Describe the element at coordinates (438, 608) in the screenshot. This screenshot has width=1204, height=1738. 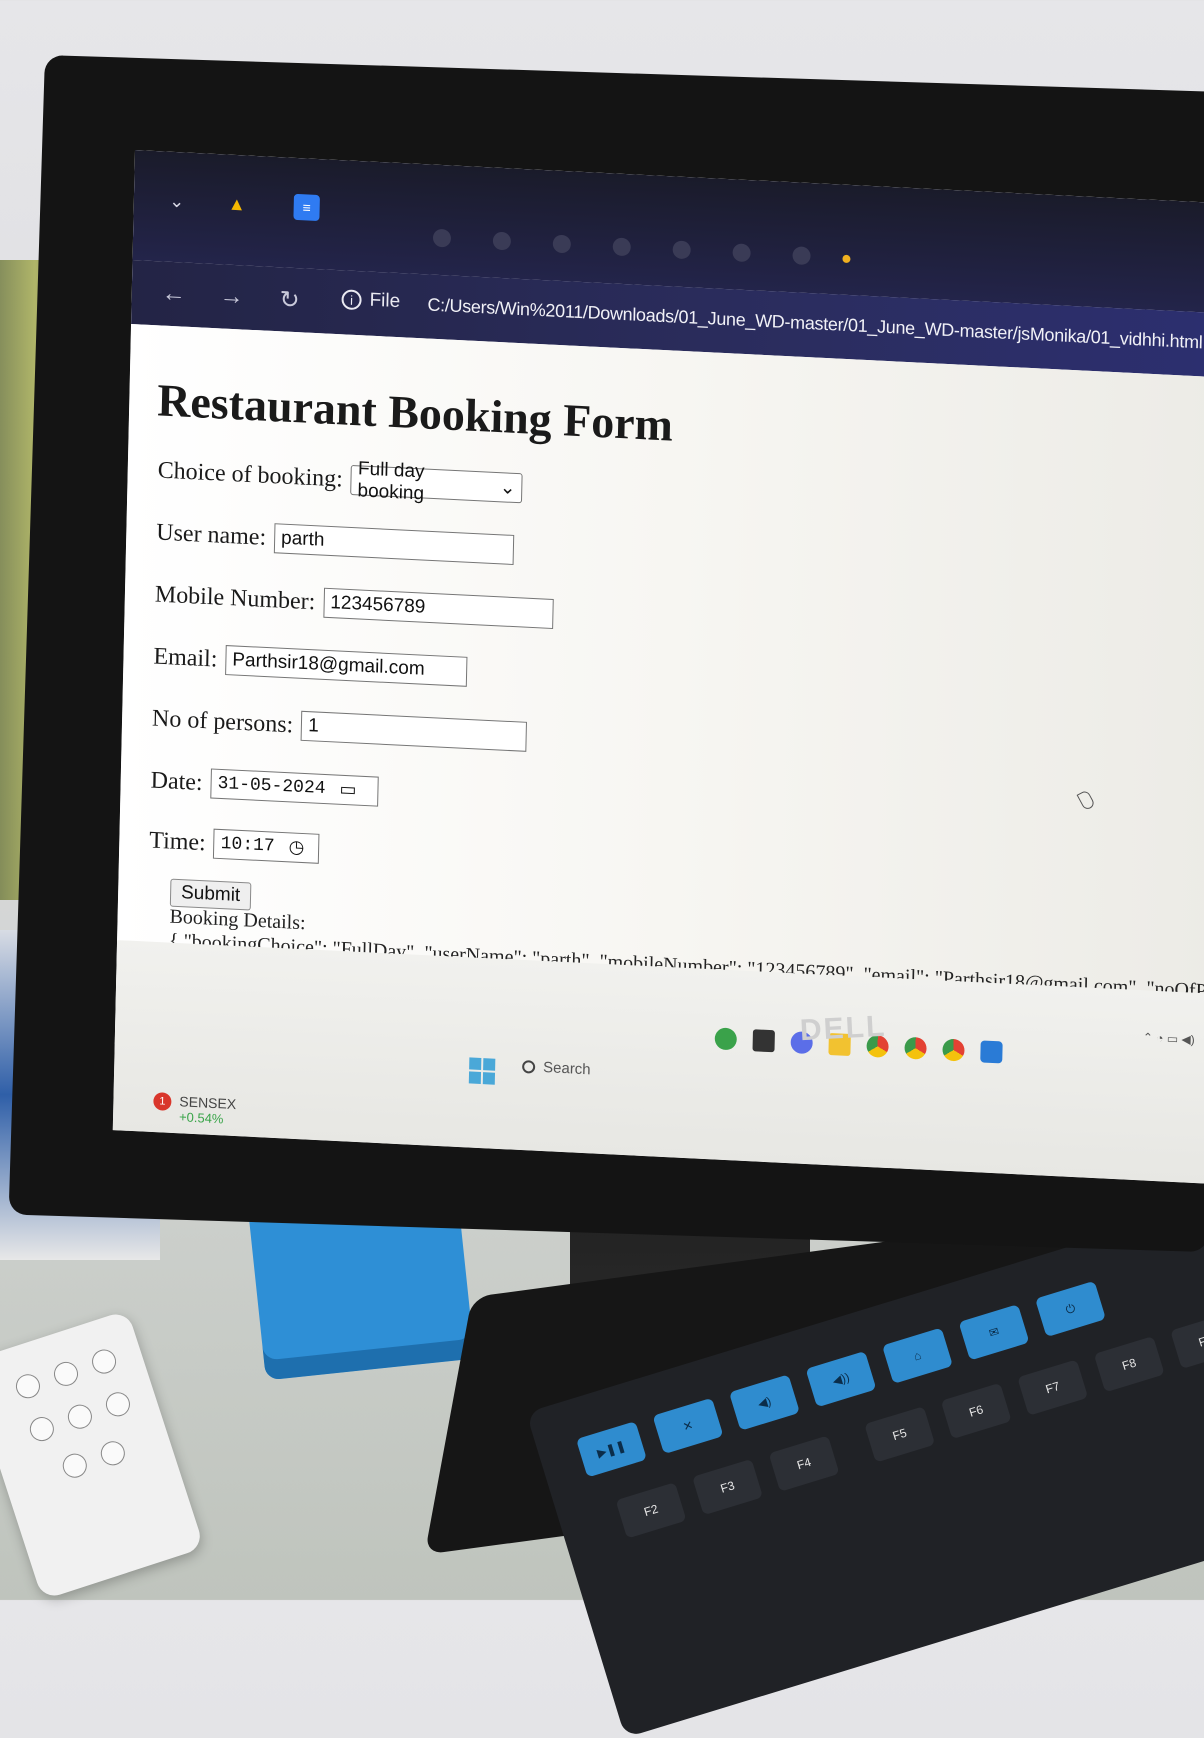
I see `mobile-input: 123456789` at that location.